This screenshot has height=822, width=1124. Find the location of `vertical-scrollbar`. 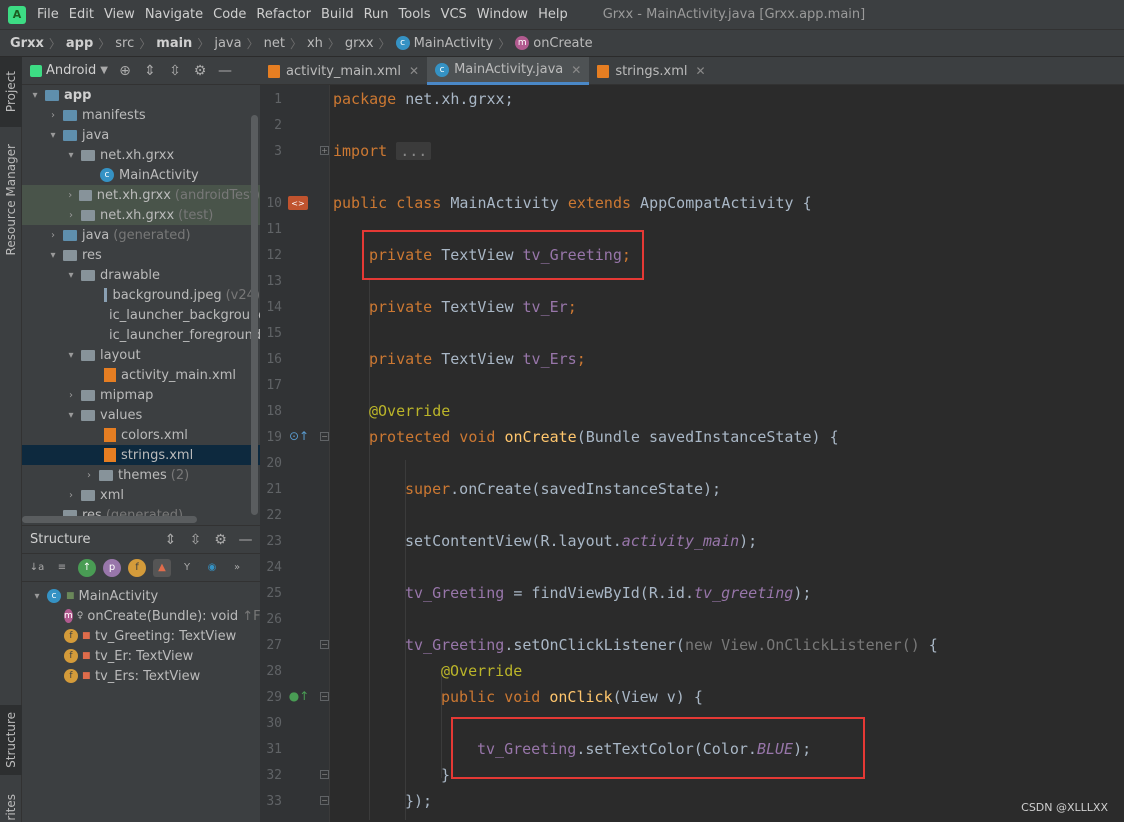

vertical-scrollbar is located at coordinates (254, 315).